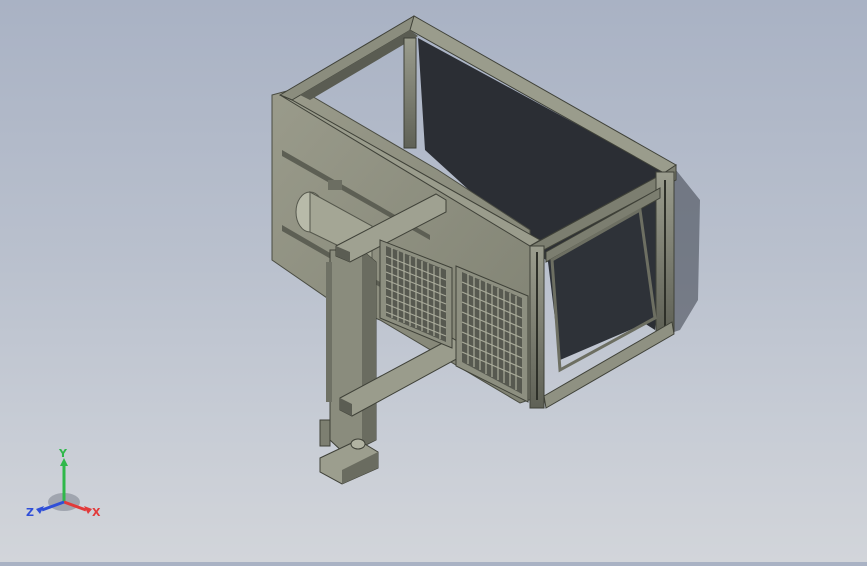 This screenshot has height=566, width=867. I want to click on coordinate-triad: Y X Z, so click(63, 483).